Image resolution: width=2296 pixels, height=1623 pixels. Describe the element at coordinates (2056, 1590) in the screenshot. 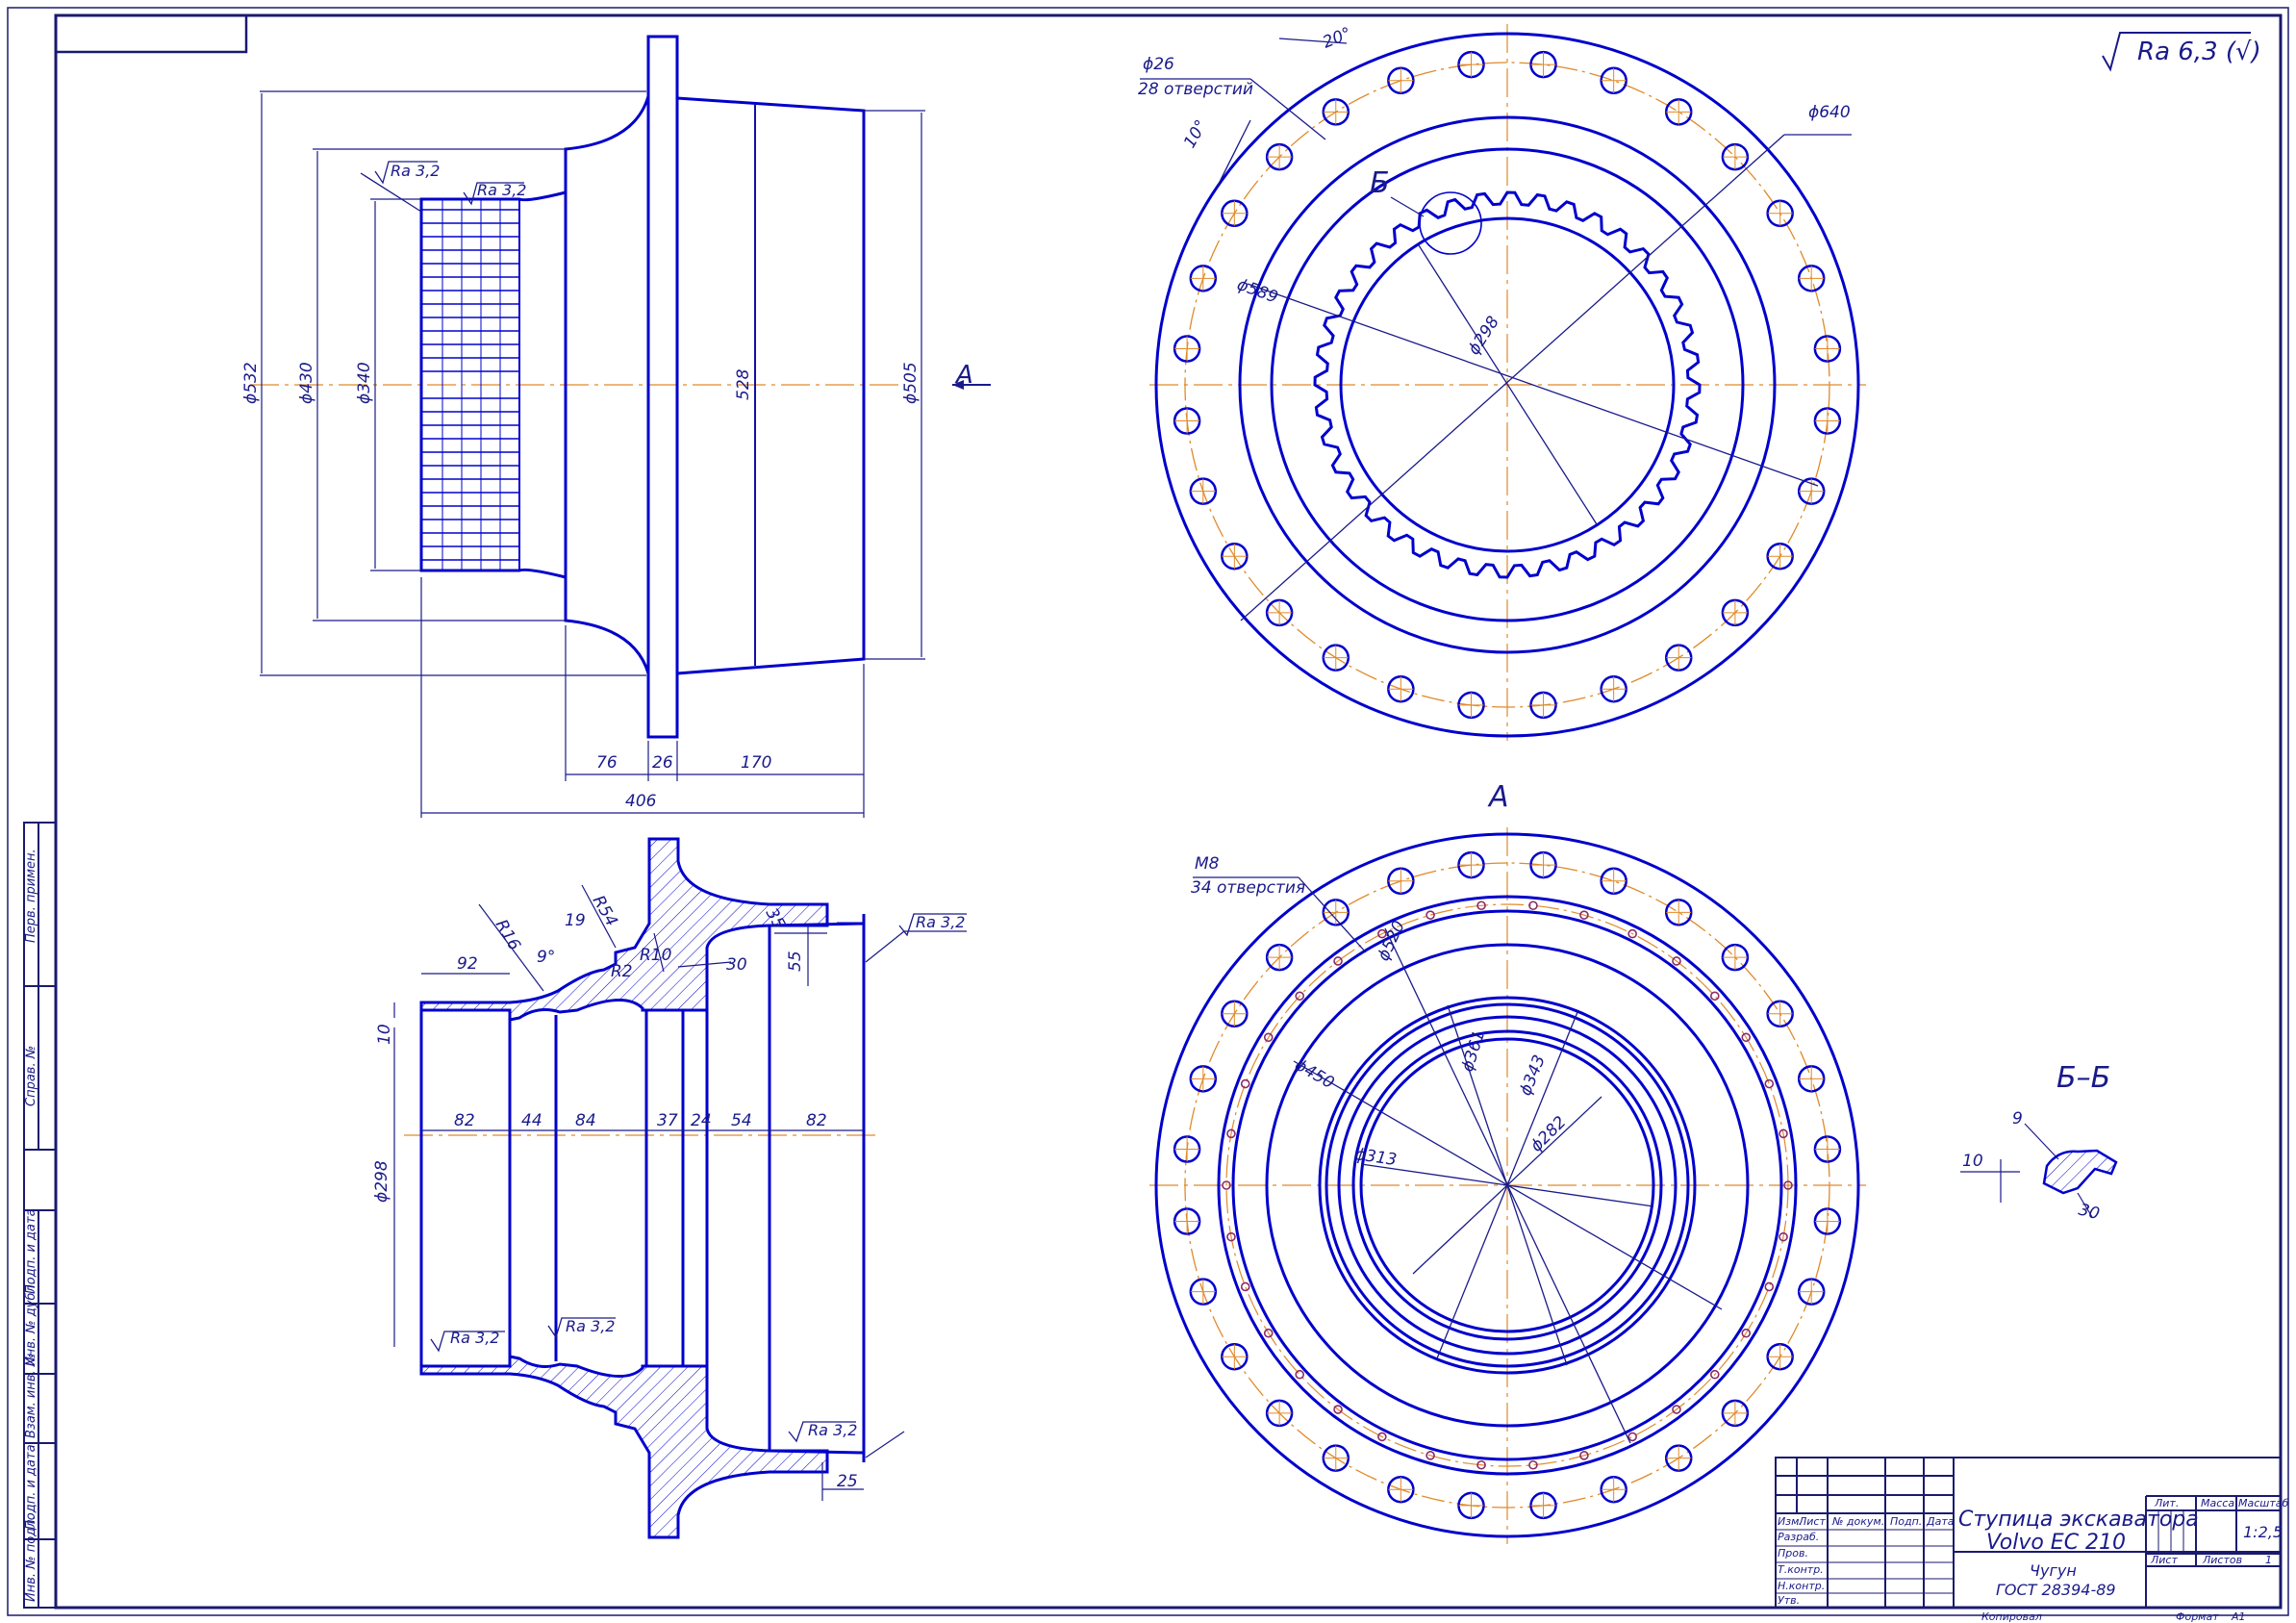

I see `tb-material-line2: ГОСТ 28394-89` at that location.